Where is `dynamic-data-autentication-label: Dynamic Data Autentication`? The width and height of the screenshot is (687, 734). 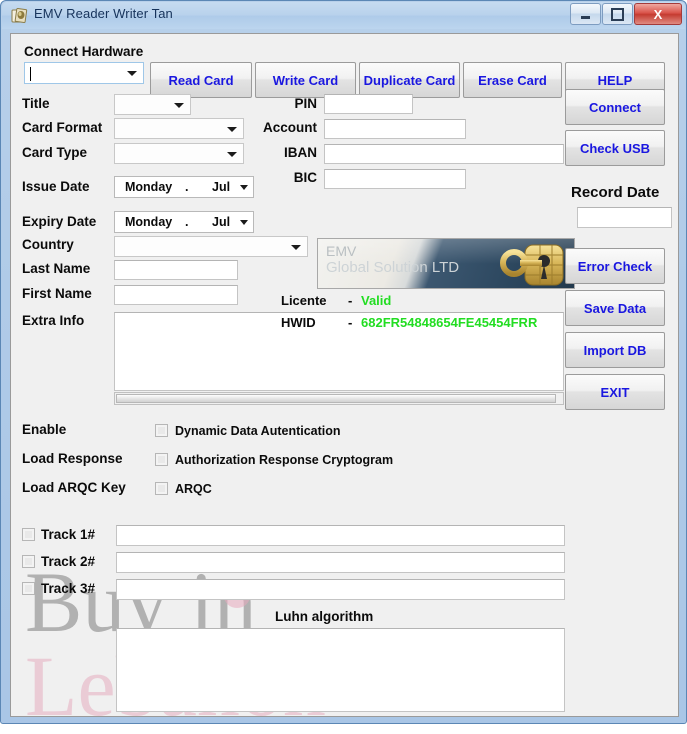
dynamic-data-autentication-label: Dynamic Data Autentication is located at coordinates (258, 431).